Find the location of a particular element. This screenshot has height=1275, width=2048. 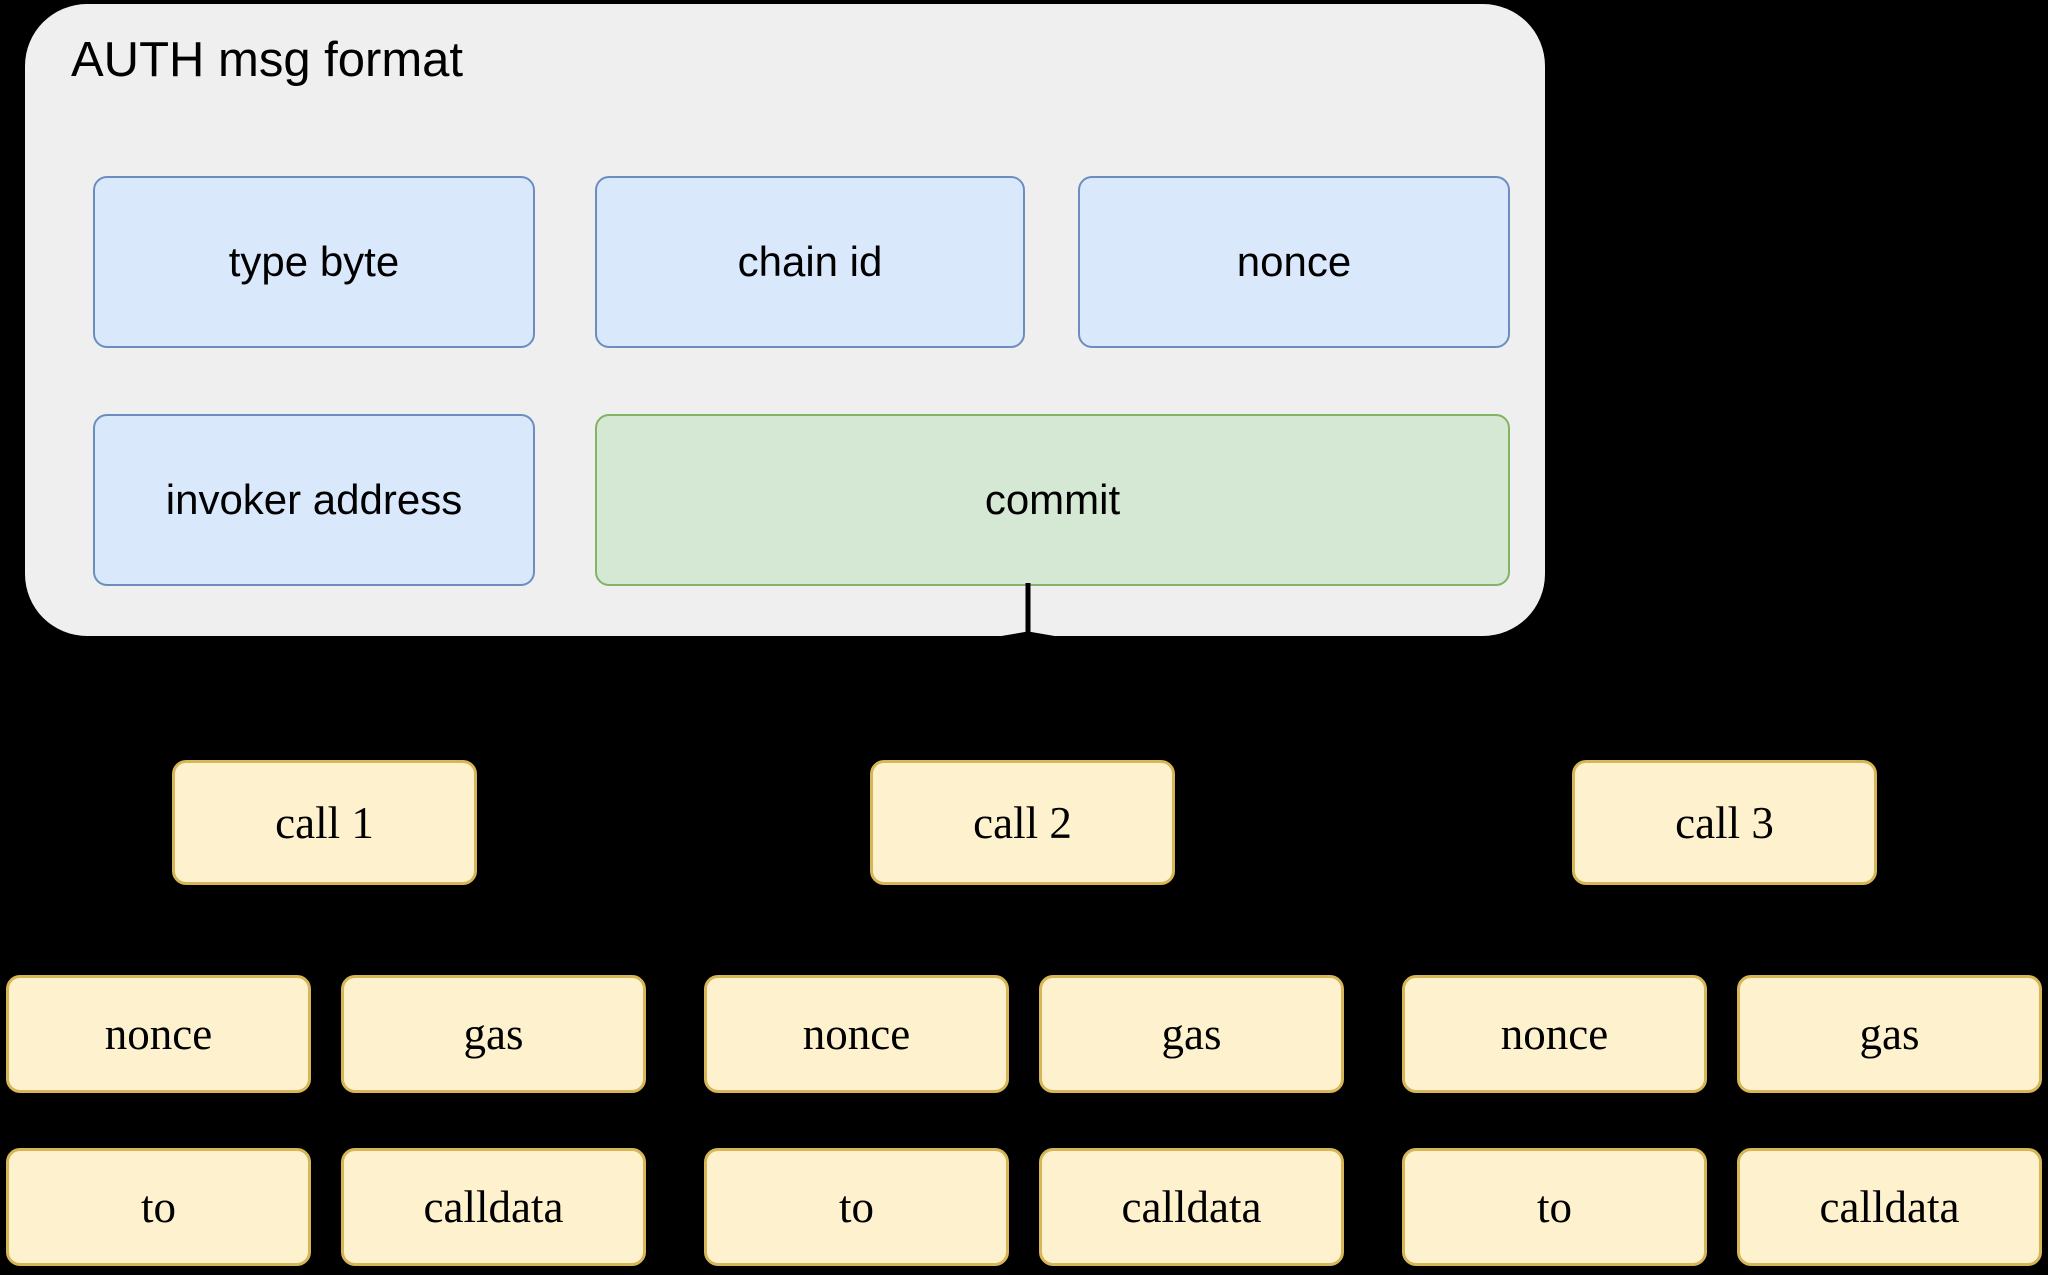

connector-branch-right is located at coordinates (1104, 647).